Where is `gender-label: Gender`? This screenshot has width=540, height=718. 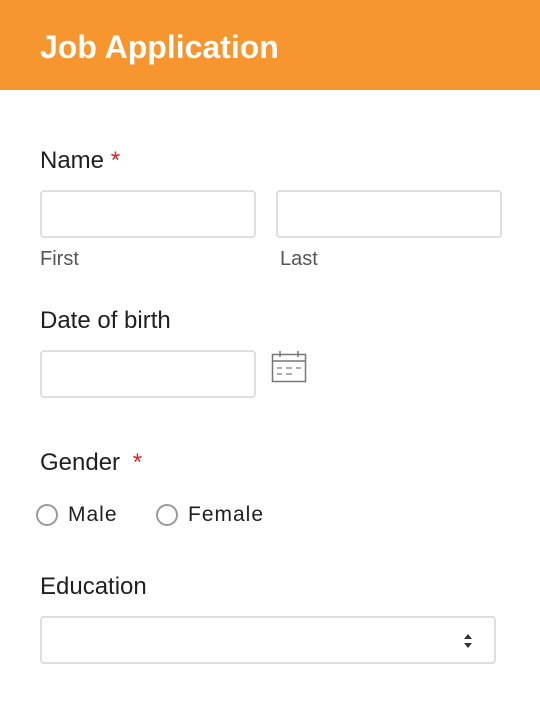 gender-label: Gender is located at coordinates (80, 462).